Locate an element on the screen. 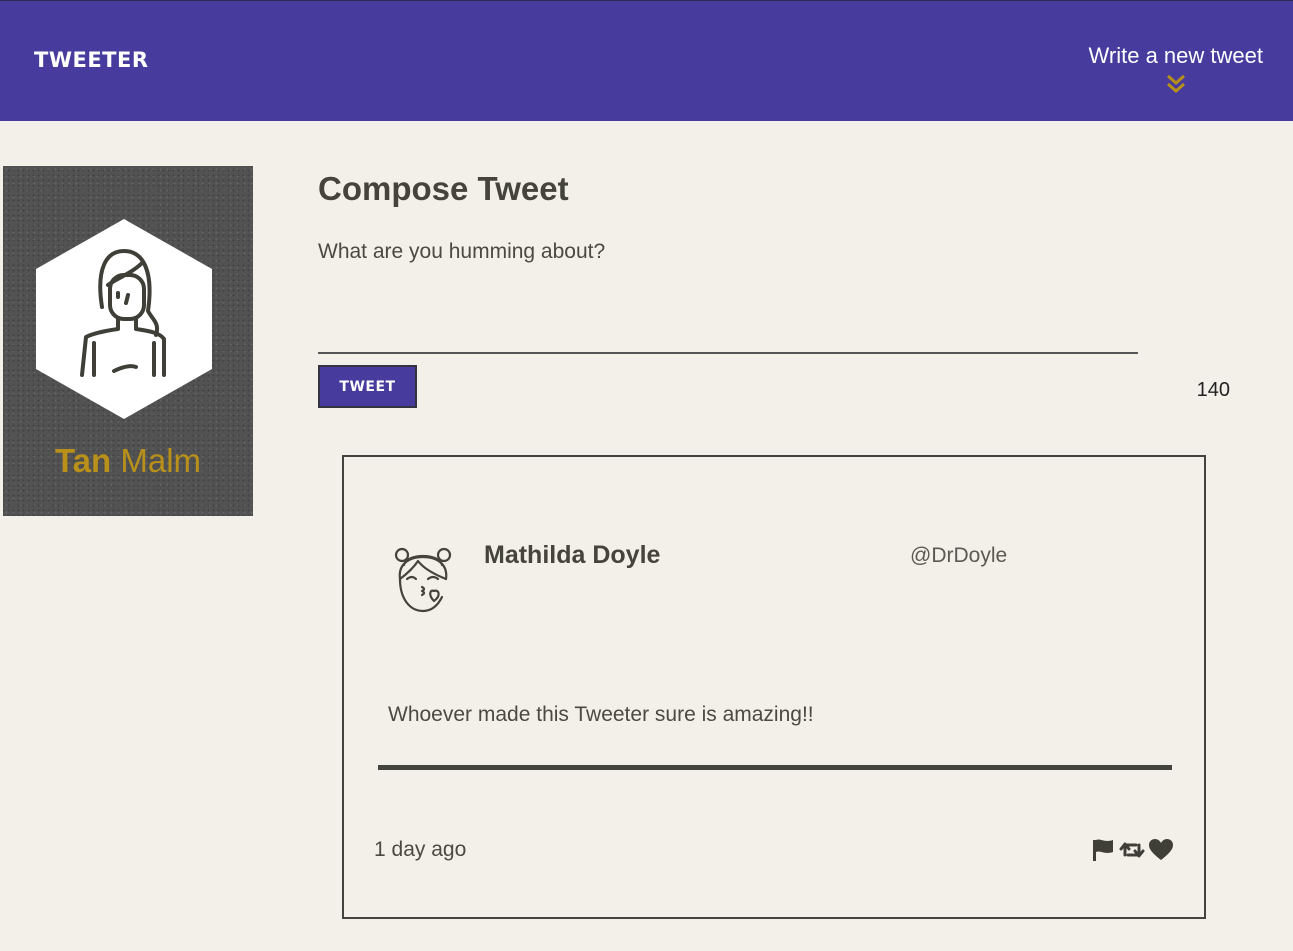  profile-card: Tan Malm is located at coordinates (128, 341).